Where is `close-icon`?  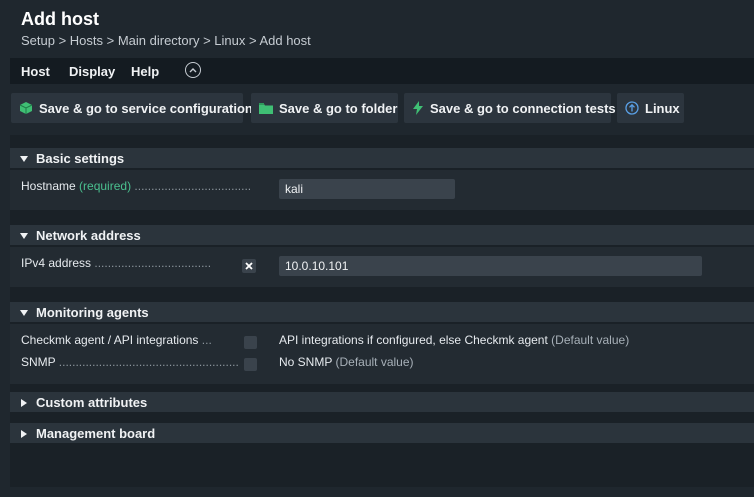 close-icon is located at coordinates (249, 266).